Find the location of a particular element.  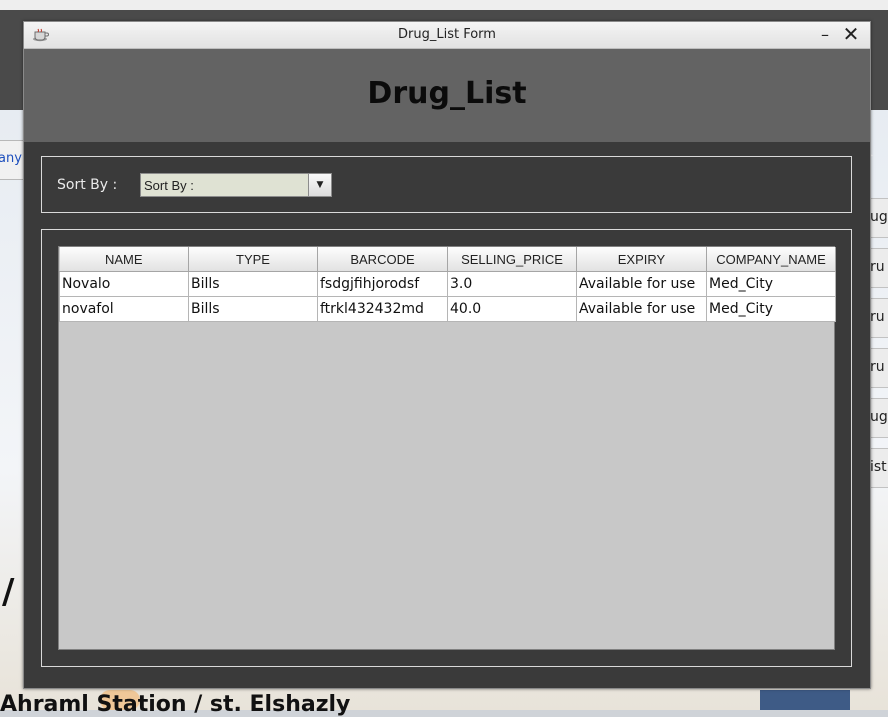

sort-label: Sort By : is located at coordinates (87, 185).